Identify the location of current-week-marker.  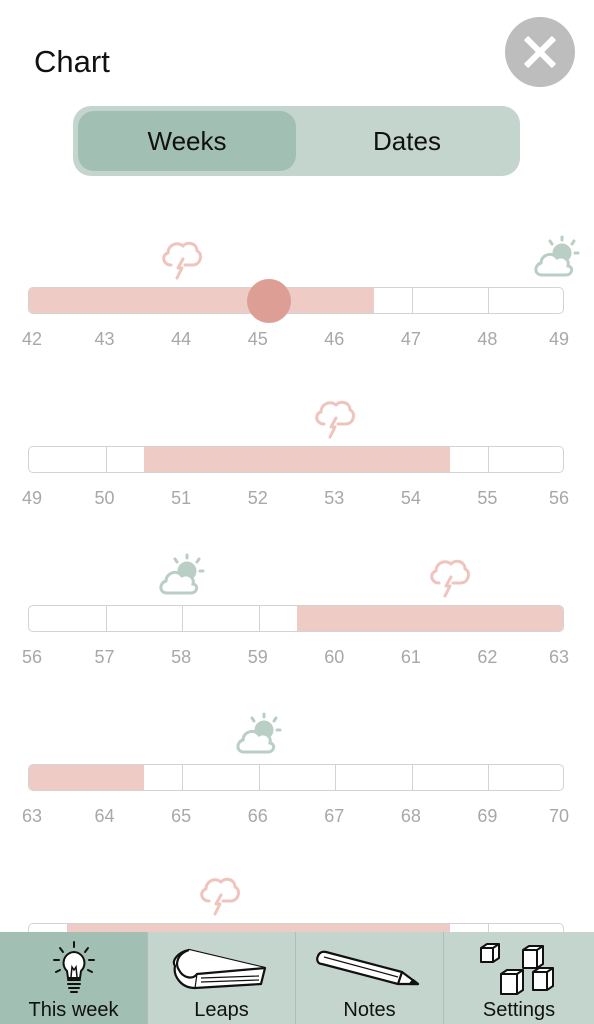
(269, 301).